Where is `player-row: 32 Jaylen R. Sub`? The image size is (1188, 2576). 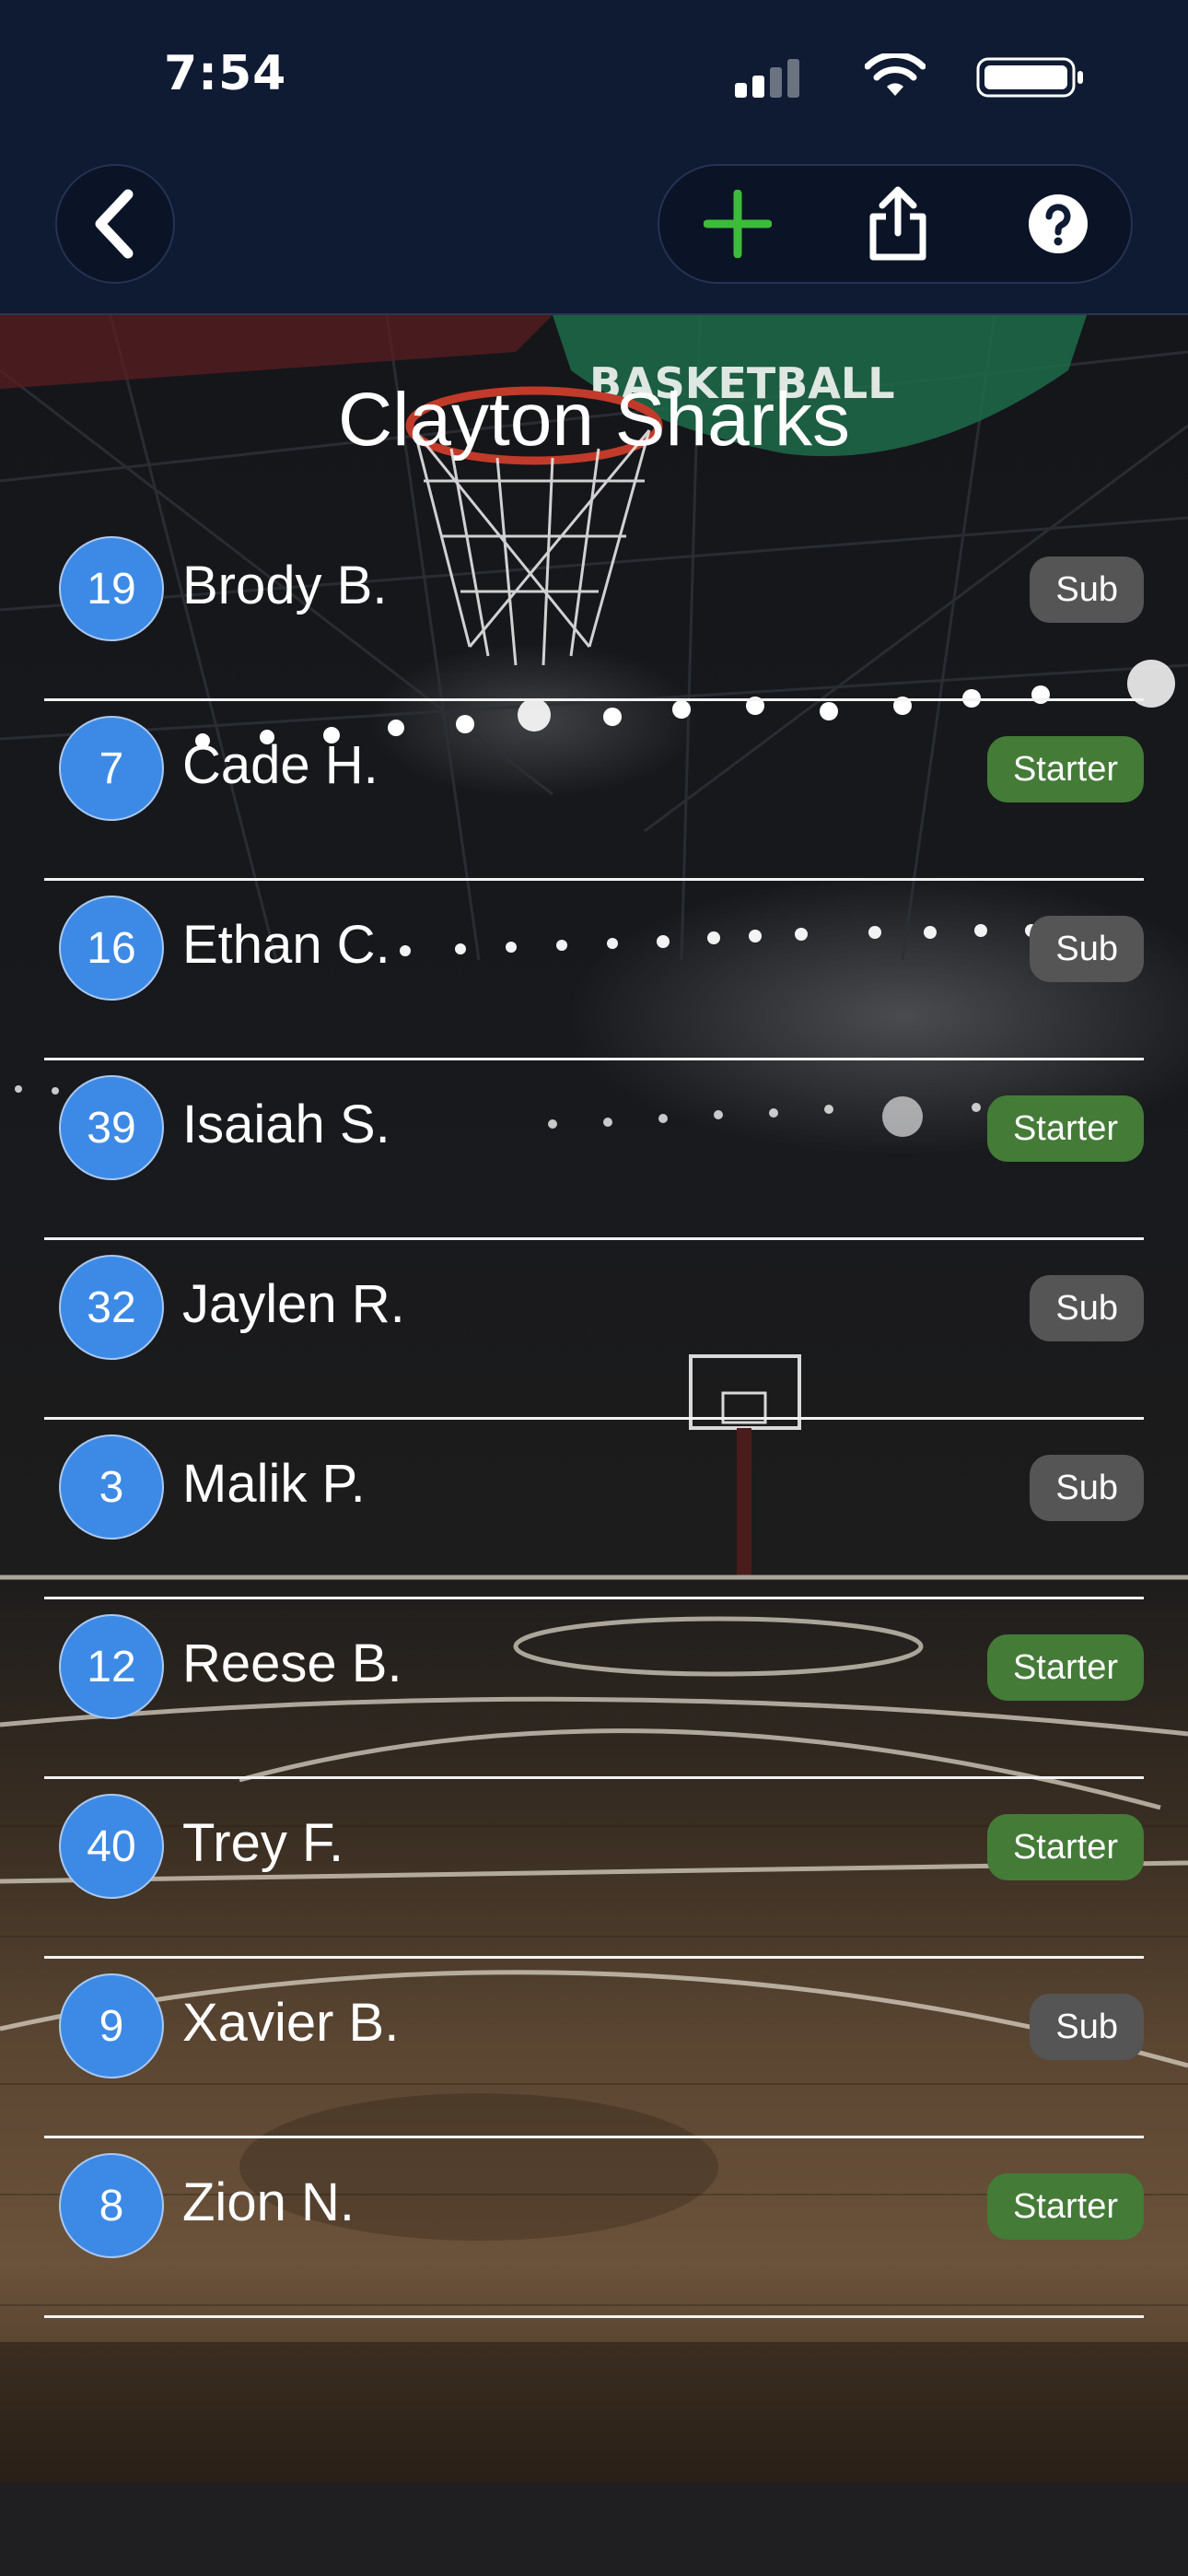
player-row: 32 Jaylen R. Sub is located at coordinates (594, 1330).